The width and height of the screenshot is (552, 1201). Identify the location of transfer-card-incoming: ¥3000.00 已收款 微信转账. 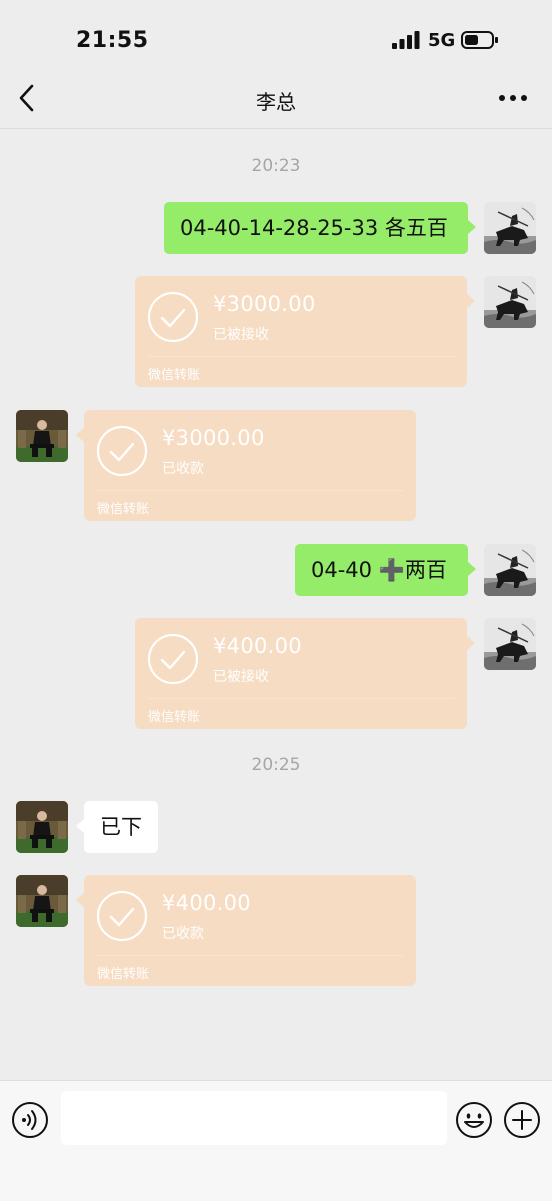
(250, 465).